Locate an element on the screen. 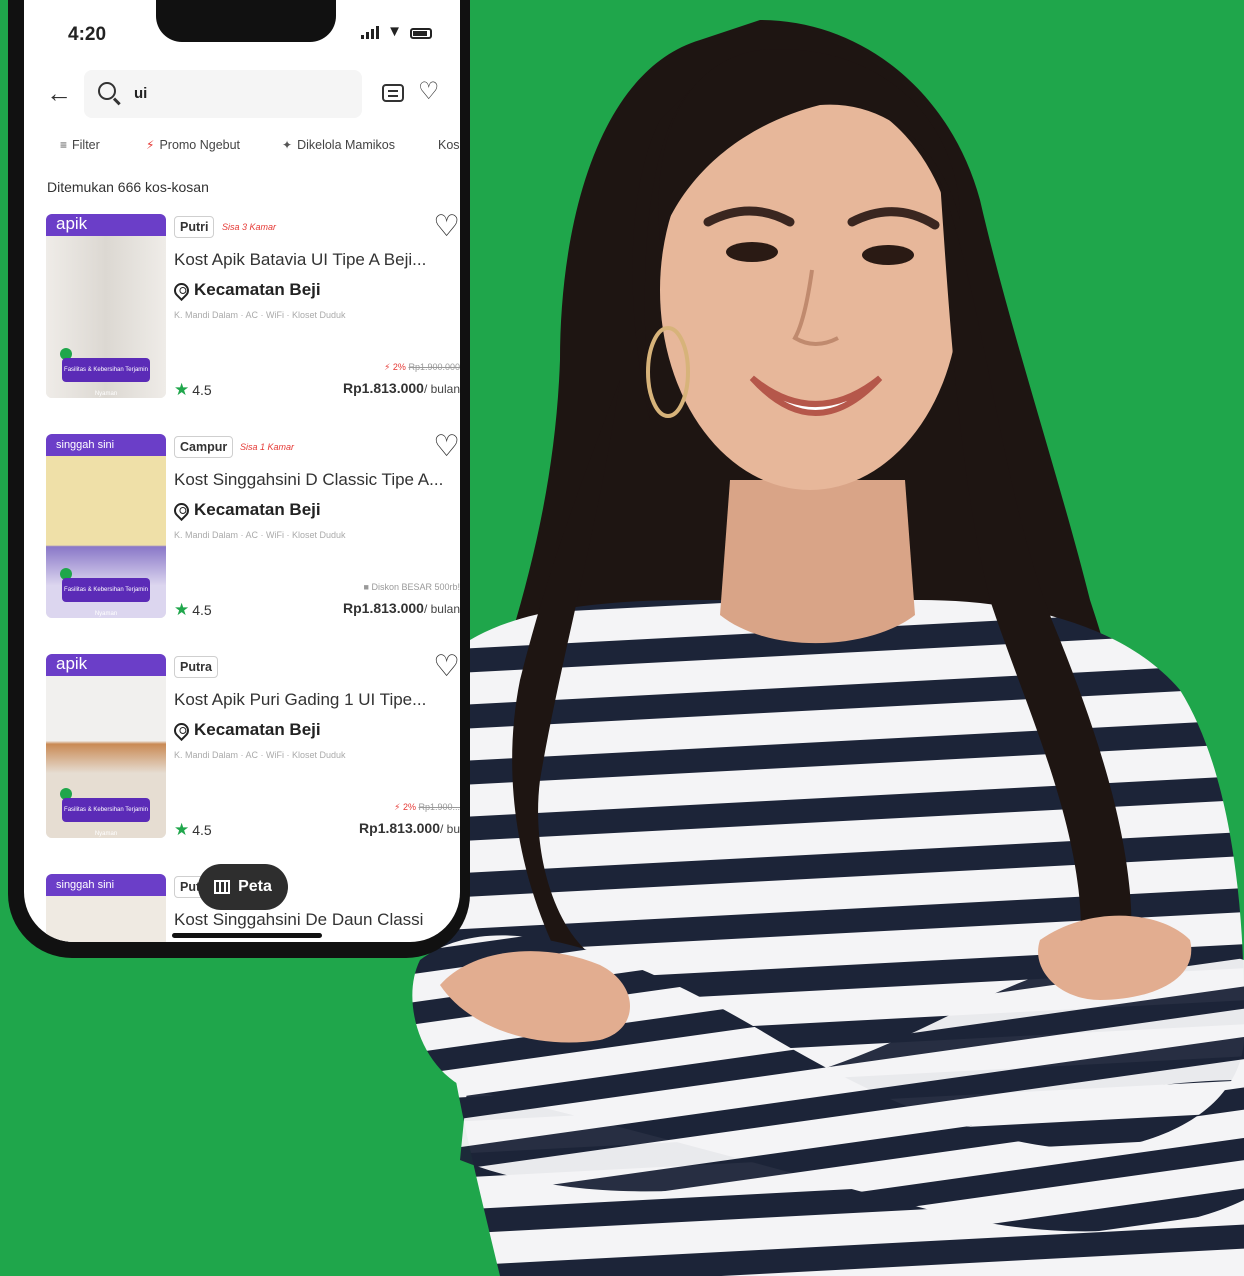 This screenshot has height=1276, width=1244. home-indicator is located at coordinates (247, 935).